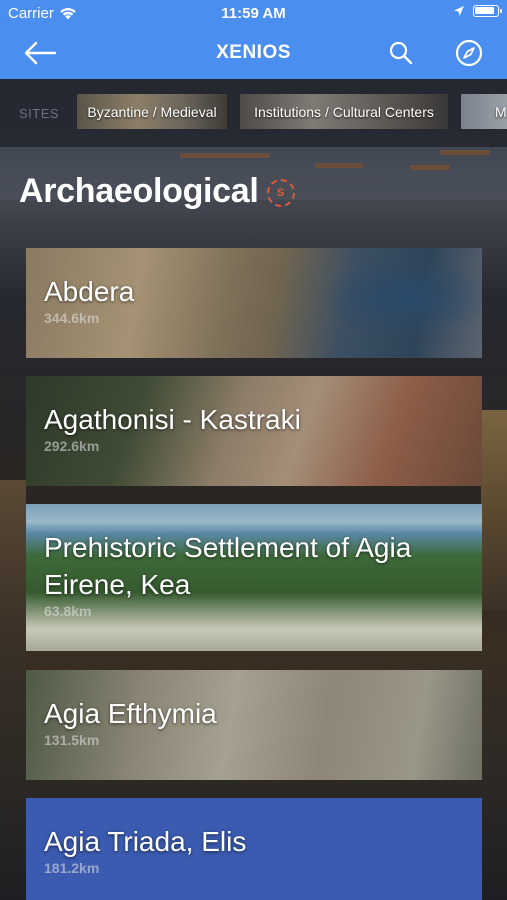 This screenshot has height=900, width=507. Describe the element at coordinates (139, 191) in the screenshot. I see `section-title: Archaeological` at that location.